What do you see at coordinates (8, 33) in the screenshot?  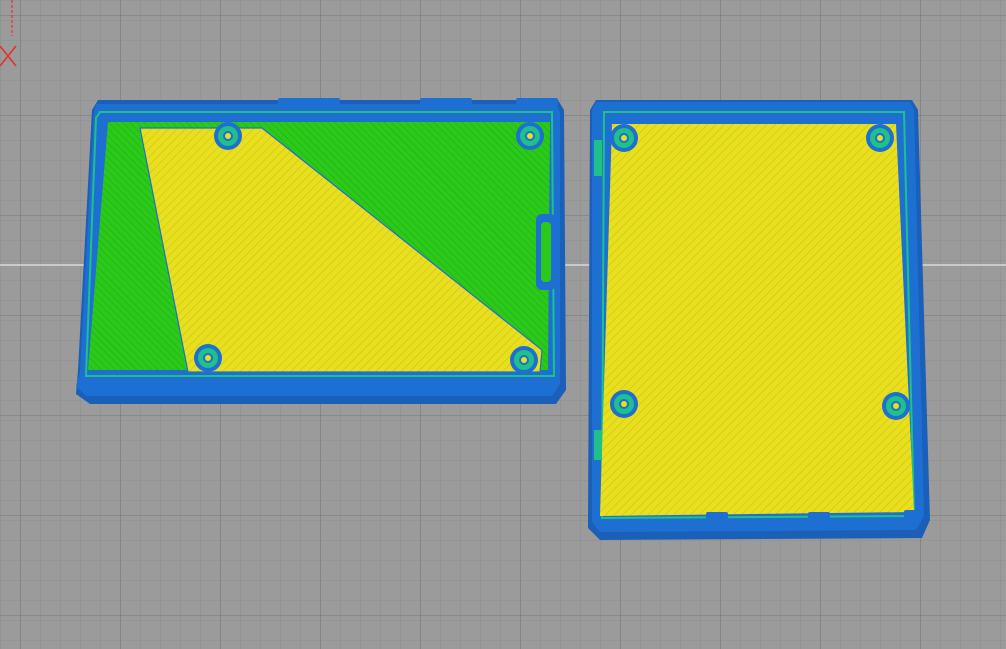 I see `origin-x-marker-icon` at bounding box center [8, 33].